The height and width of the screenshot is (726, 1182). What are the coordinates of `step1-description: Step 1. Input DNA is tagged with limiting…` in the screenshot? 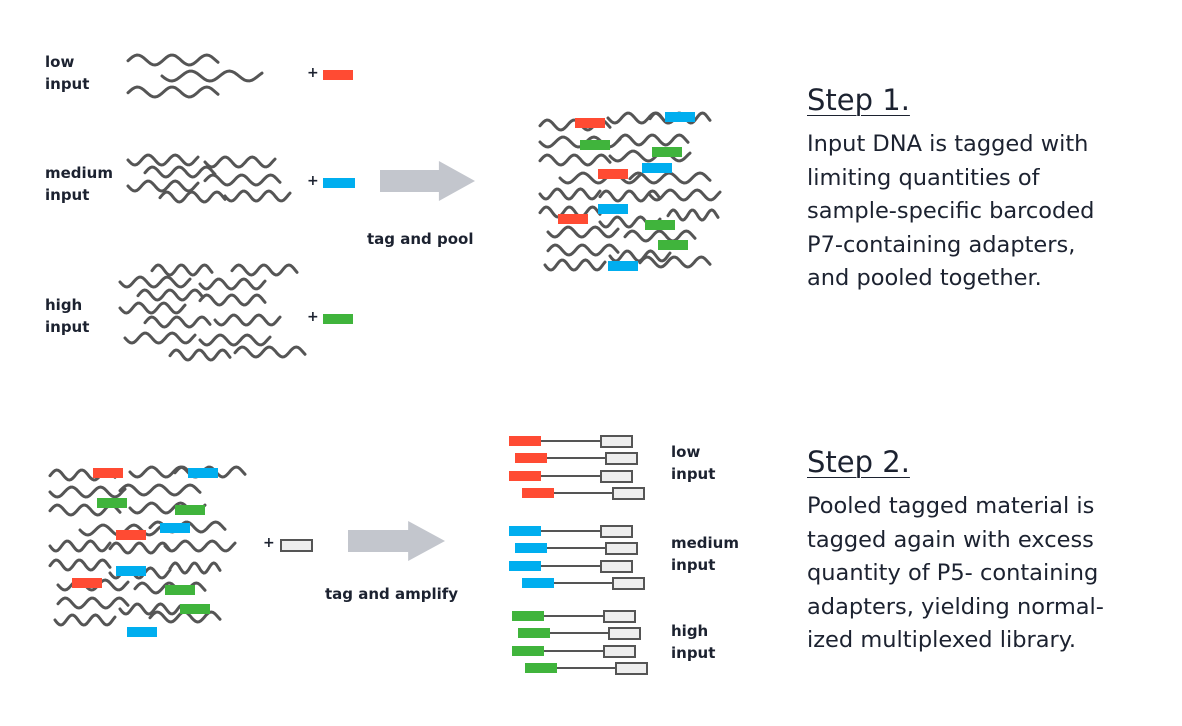 It's located at (992, 189).